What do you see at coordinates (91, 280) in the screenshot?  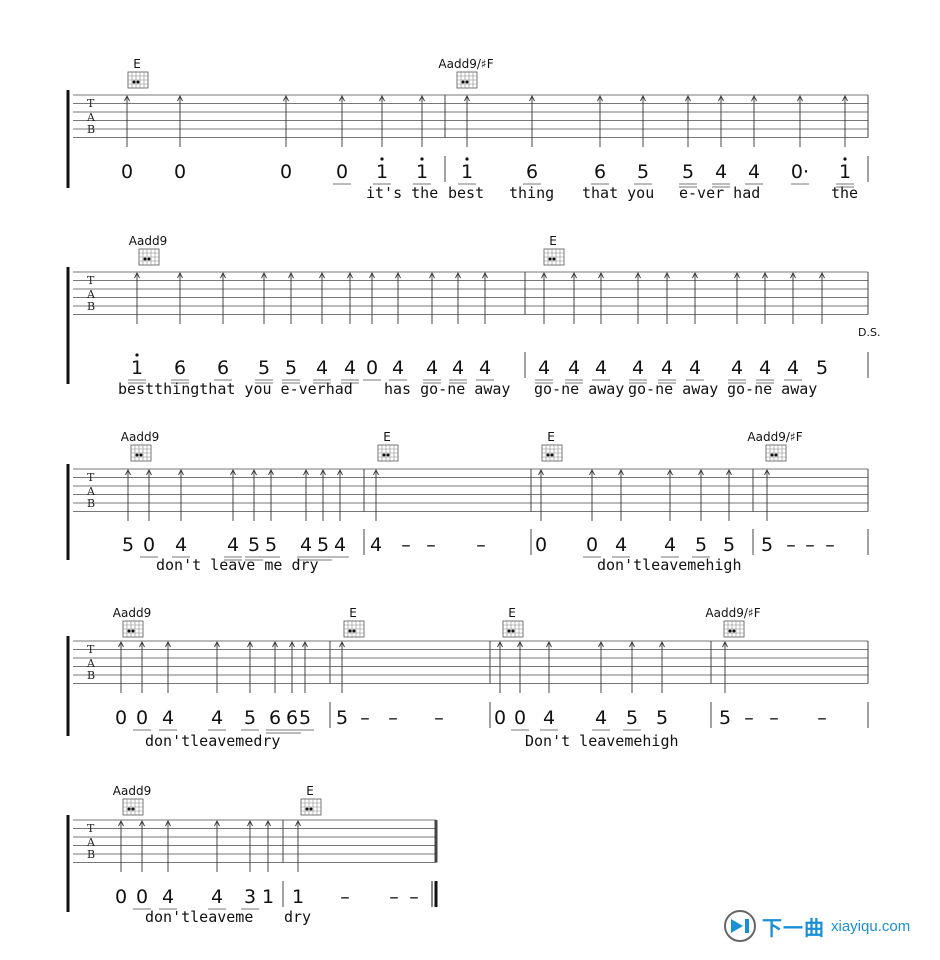 I see `tab-label-t: T` at bounding box center [91, 280].